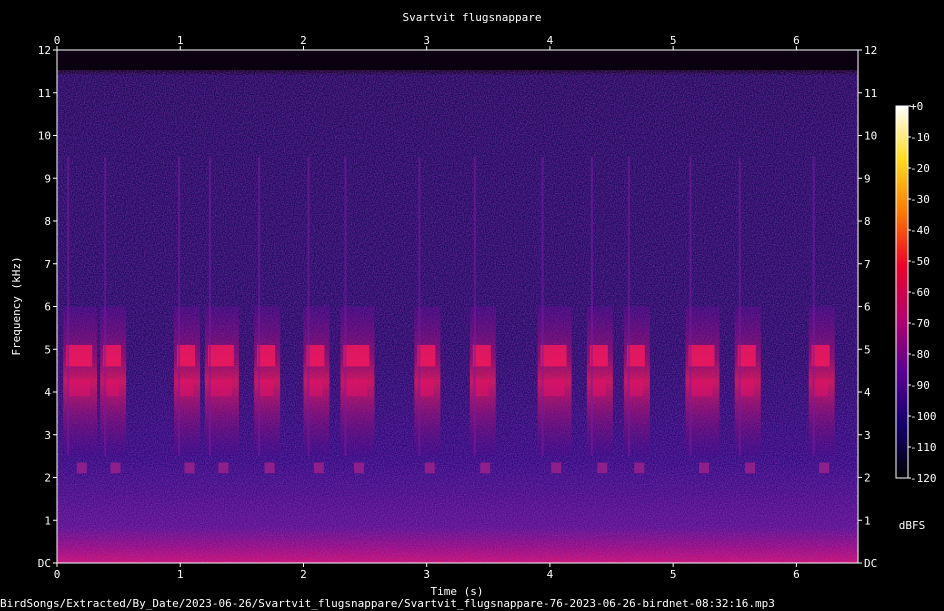 The width and height of the screenshot is (944, 611). Describe the element at coordinates (867, 392) in the screenshot. I see `y-tick-label-right: 4` at that location.